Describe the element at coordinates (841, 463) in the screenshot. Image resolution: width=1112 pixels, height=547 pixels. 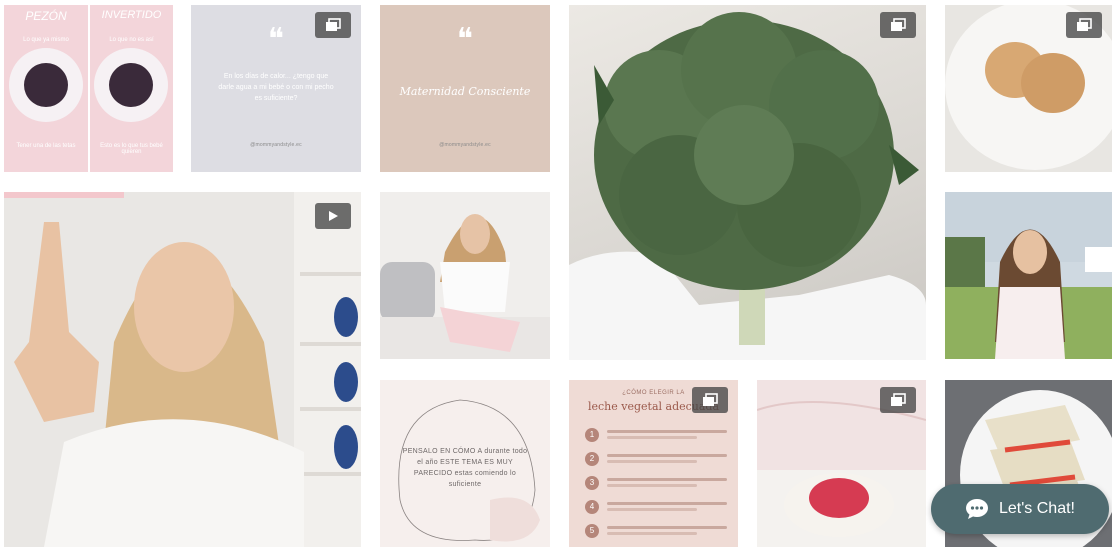
I see `post-berry-sorbet` at that location.